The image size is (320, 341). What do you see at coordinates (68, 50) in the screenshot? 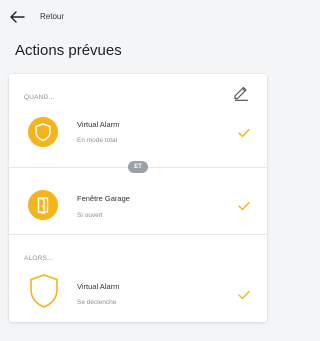
I see `page-title: Actions prévues` at bounding box center [68, 50].